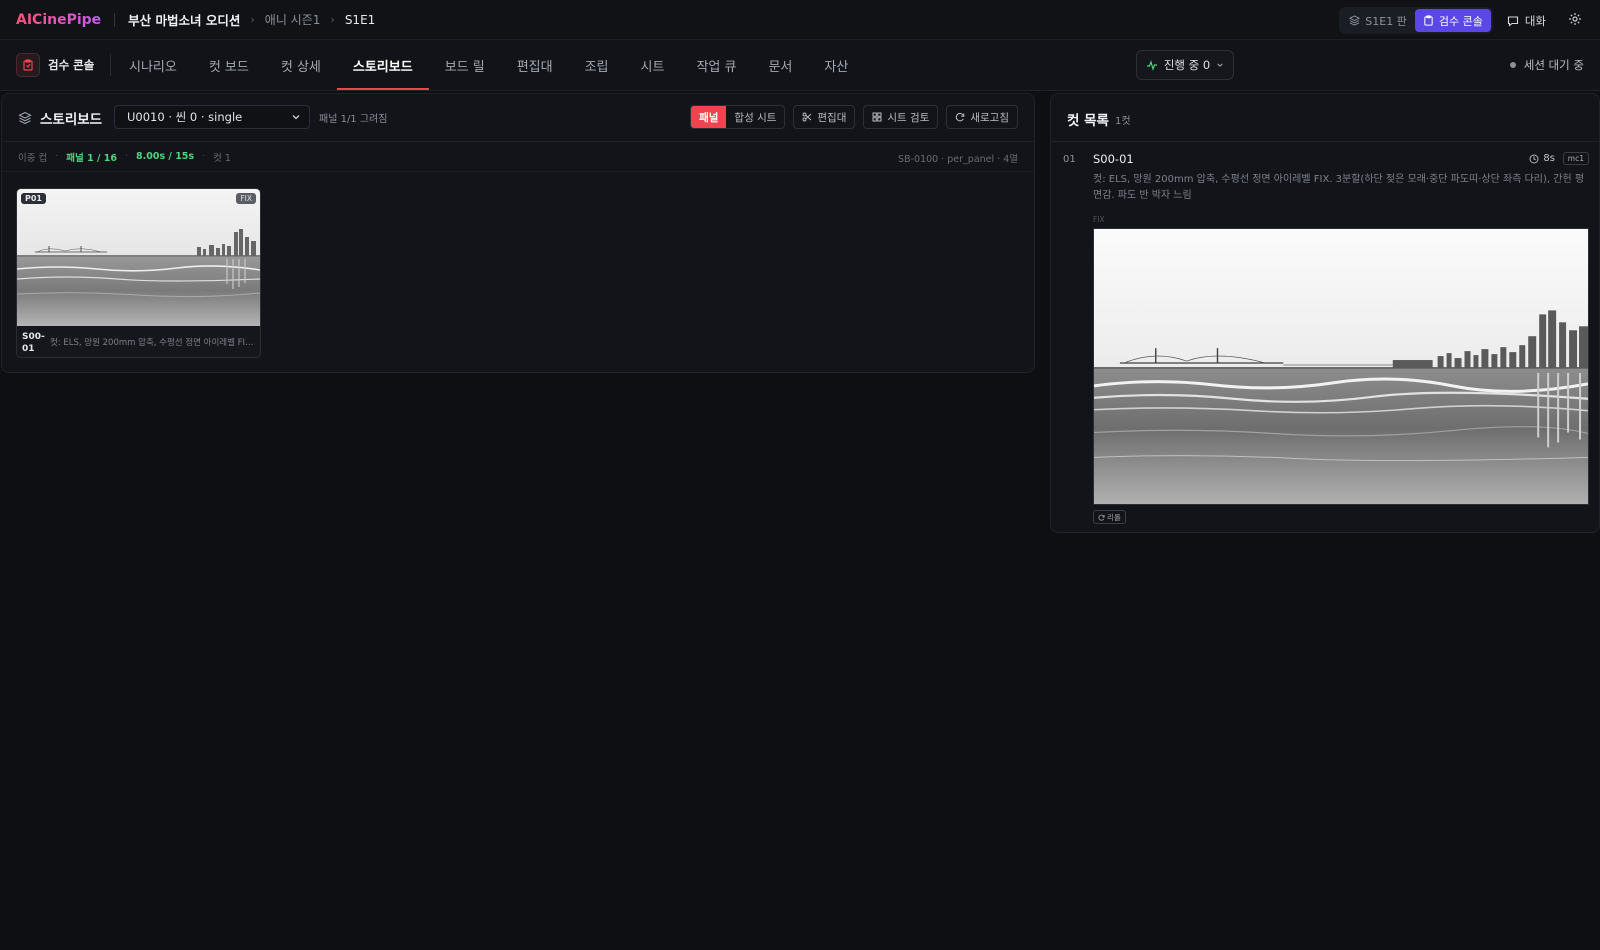  I want to click on panel-thumbnail, so click(138, 257).